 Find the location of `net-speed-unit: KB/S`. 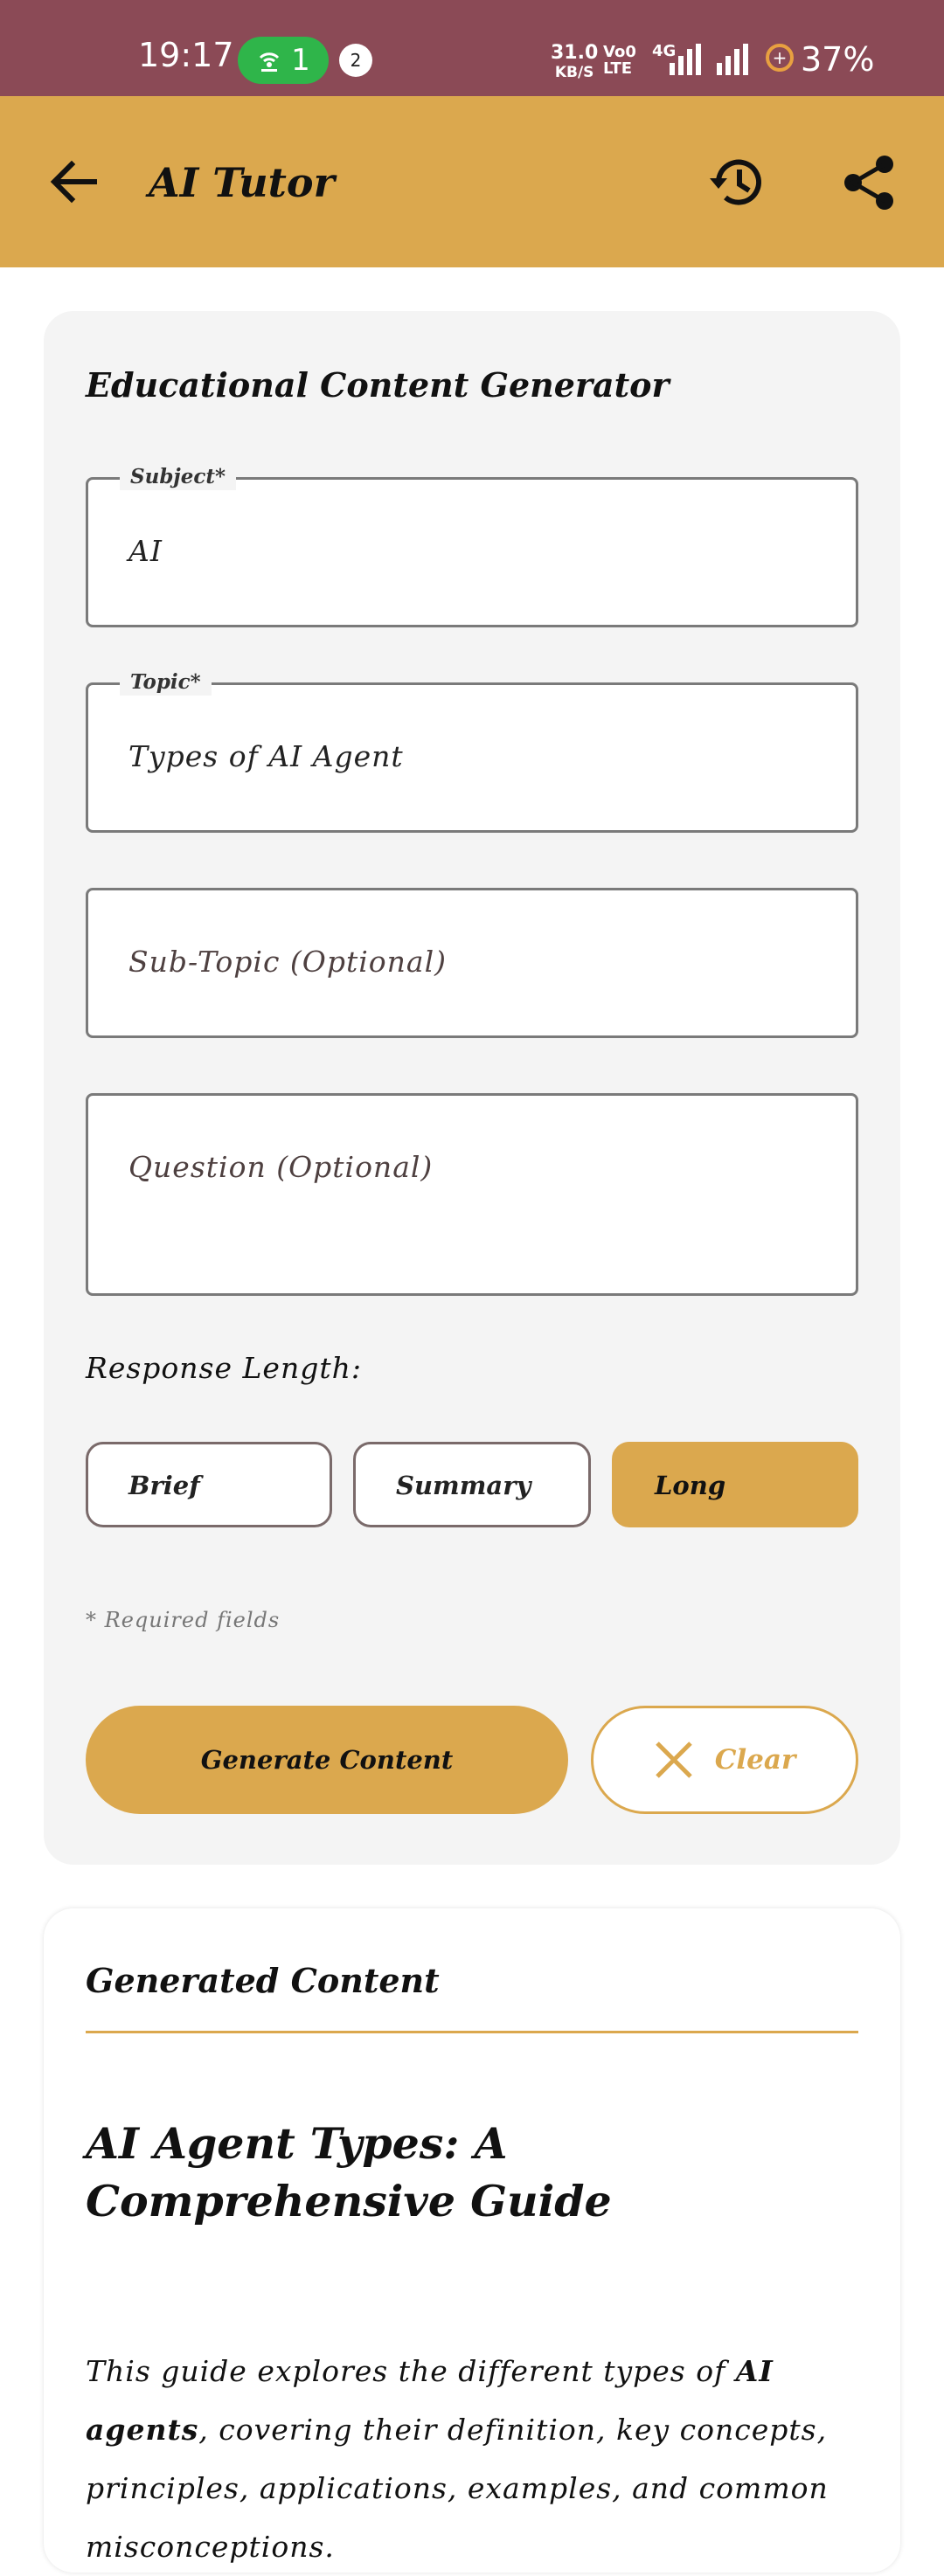

net-speed-unit: KB/S is located at coordinates (574, 72).